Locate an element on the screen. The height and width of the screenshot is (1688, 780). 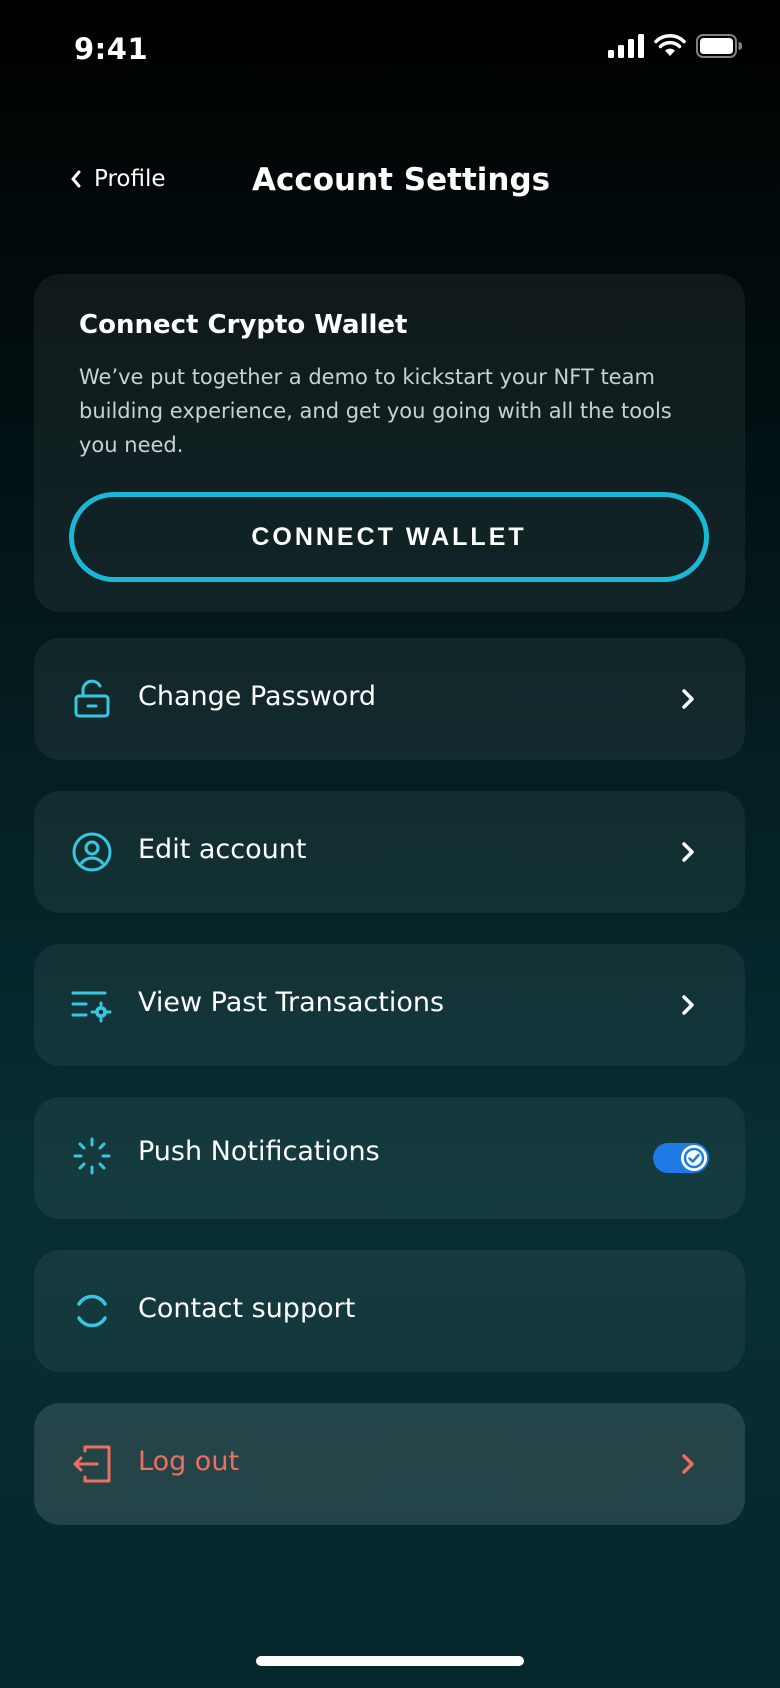
push-notifications-toggle is located at coordinates (681, 1158).